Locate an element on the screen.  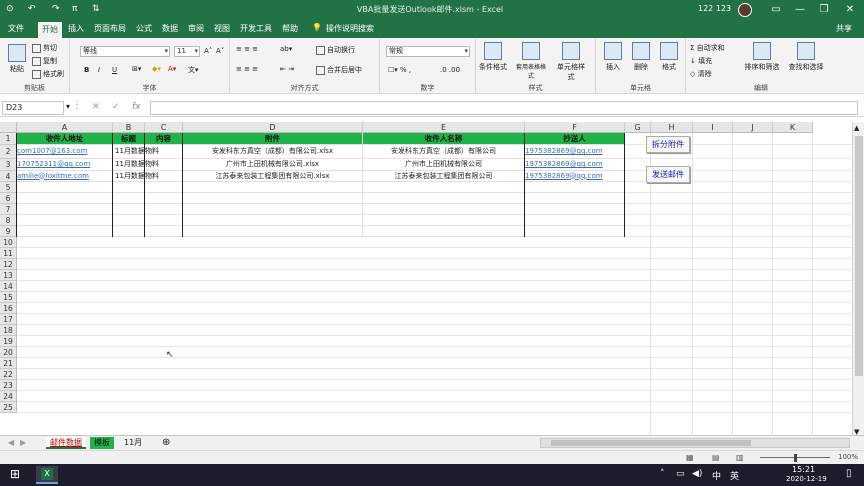
table-cell: 江苏泰来包装工程集团有限公司.xlsx is located at coordinates (273, 176).